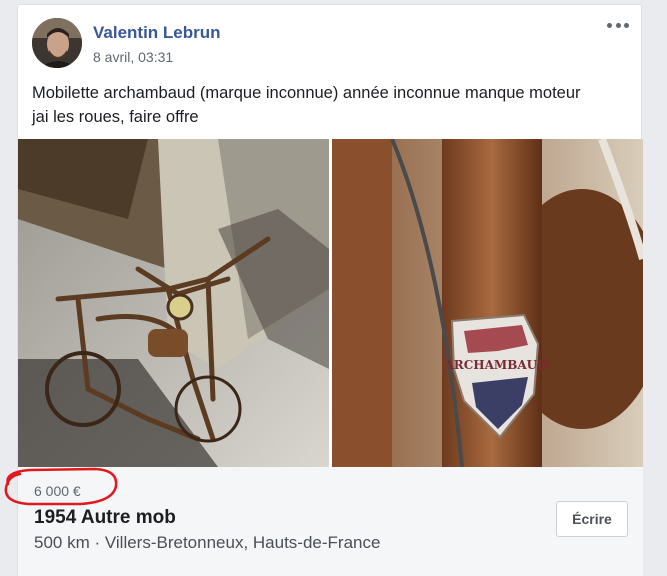  What do you see at coordinates (133, 57) in the screenshot?
I see `post-timestamp: 8 avril, 03:31` at bounding box center [133, 57].